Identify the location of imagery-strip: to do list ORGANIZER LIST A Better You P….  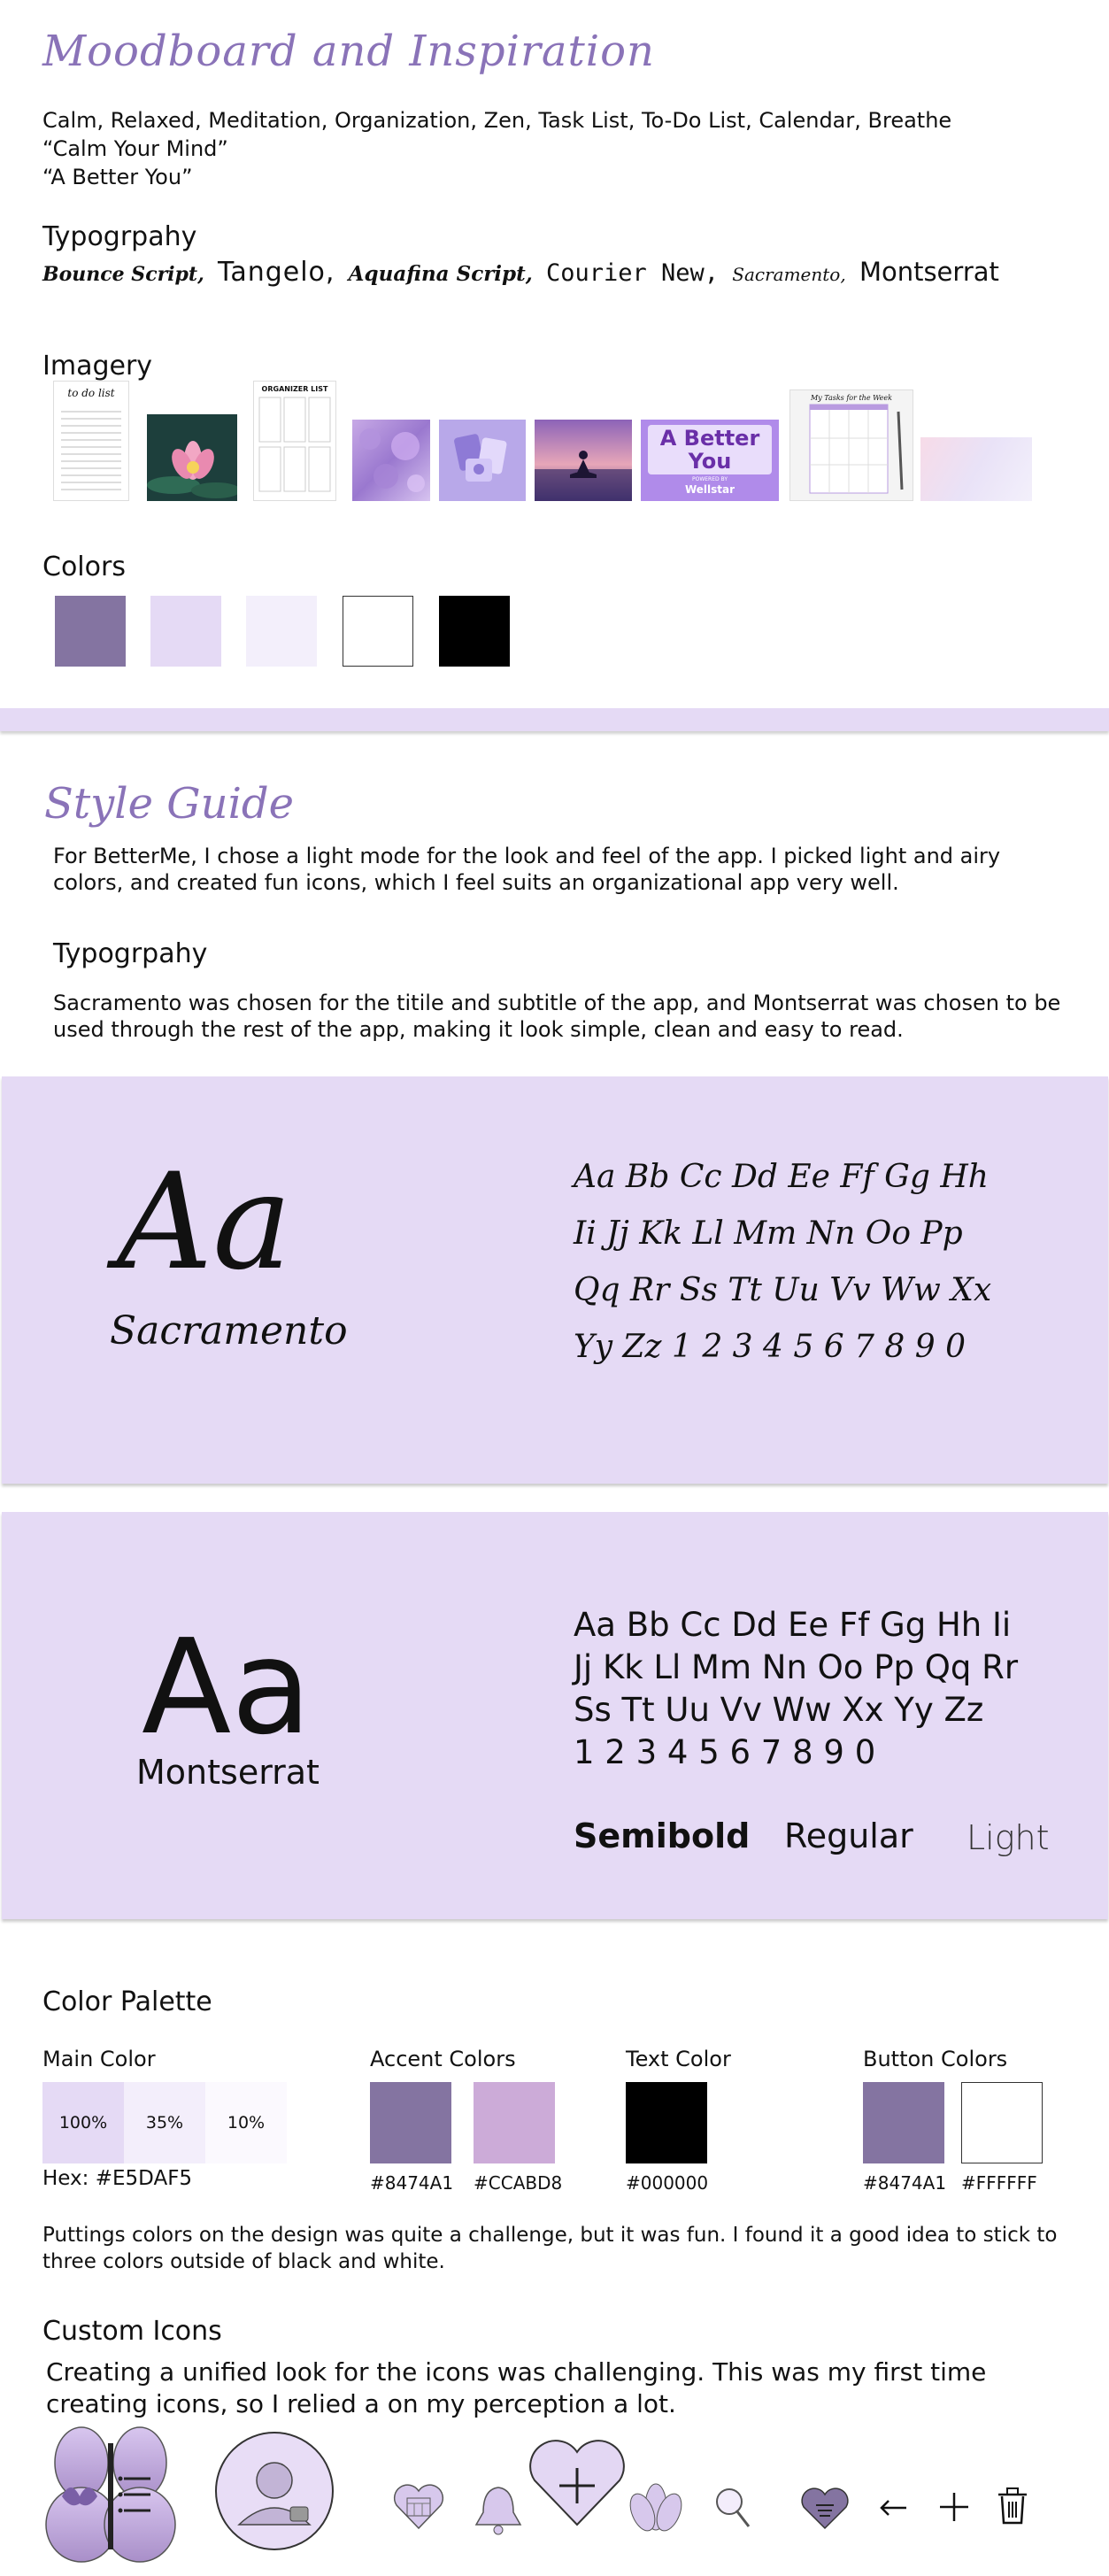
(544, 441).